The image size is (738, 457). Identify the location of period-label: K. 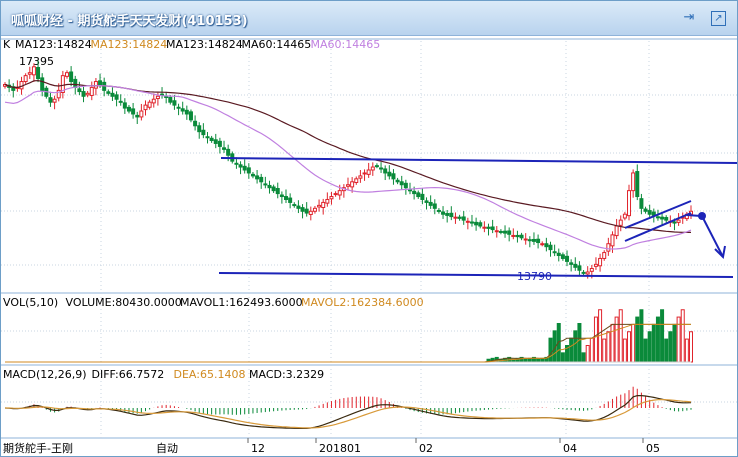
(7, 44).